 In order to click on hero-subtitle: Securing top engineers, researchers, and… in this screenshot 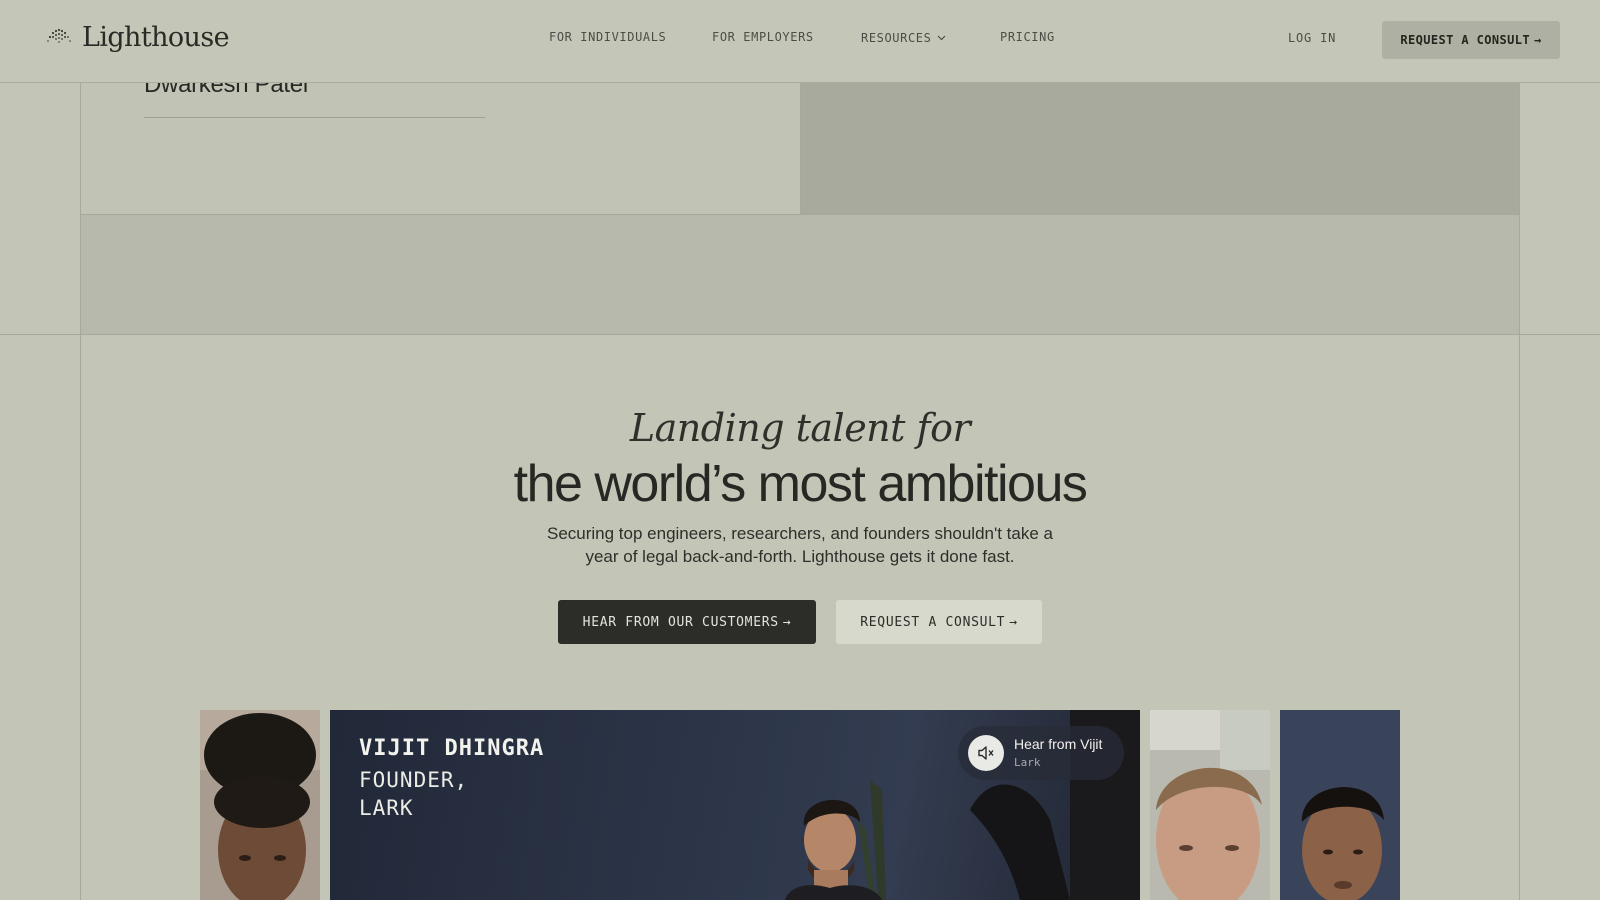, I will do `click(799, 545)`.